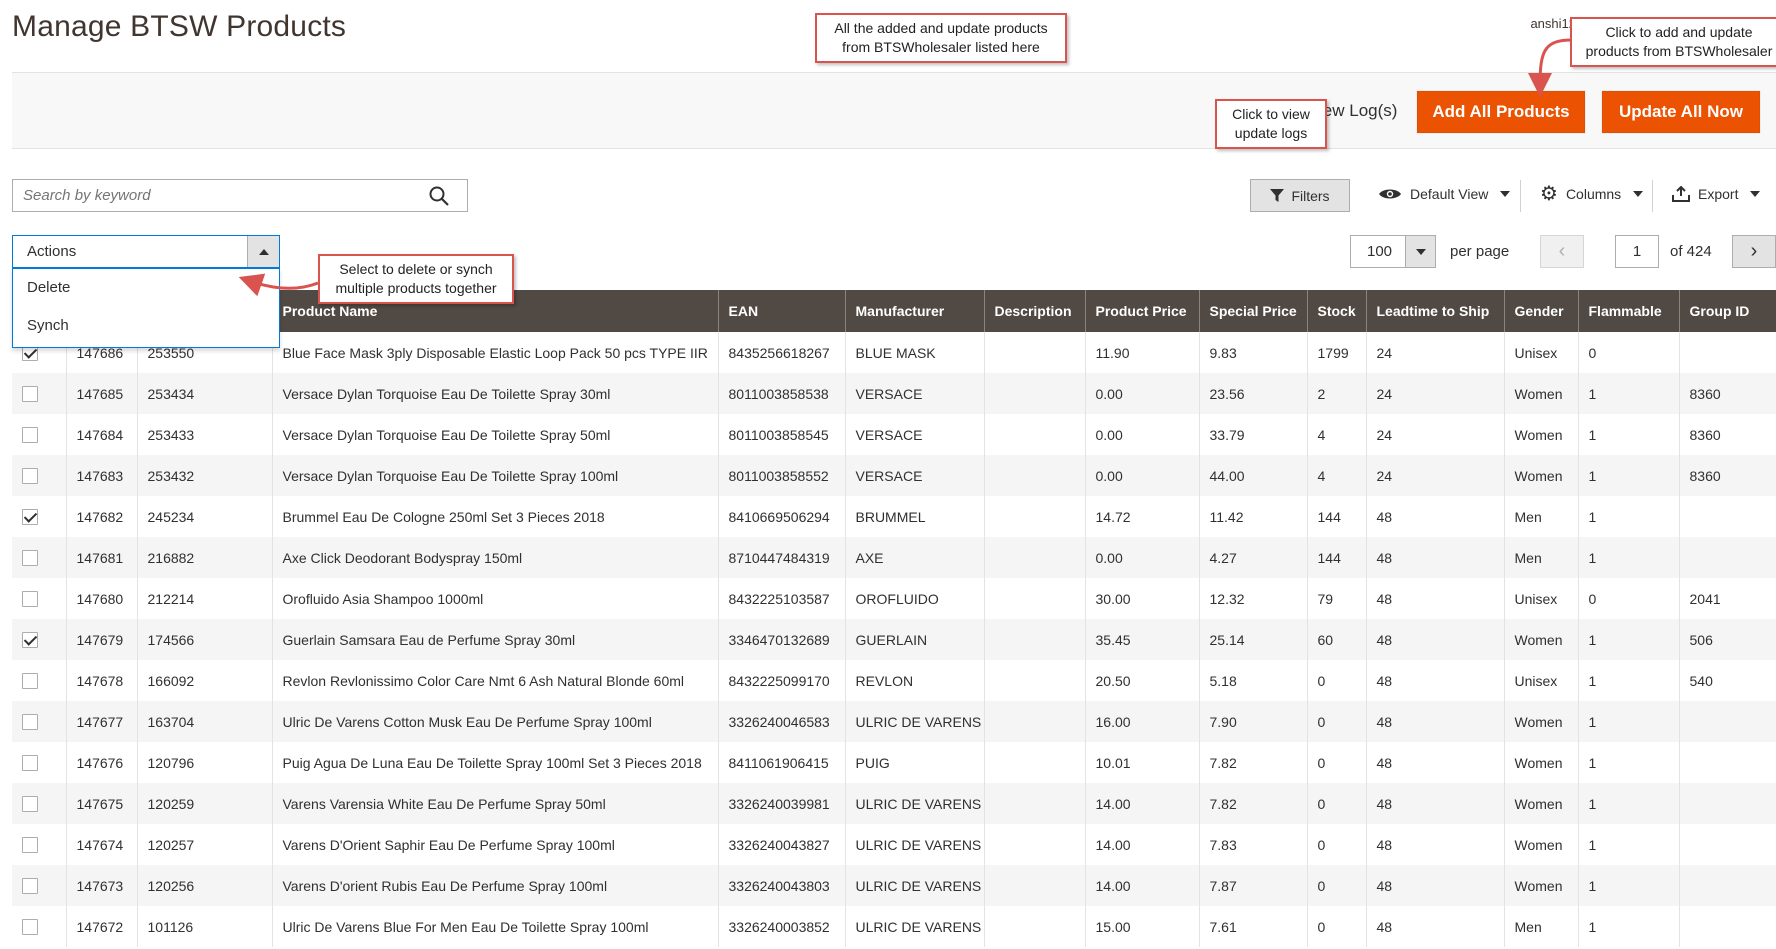  I want to click on cell-id: 147676, so click(102, 762).